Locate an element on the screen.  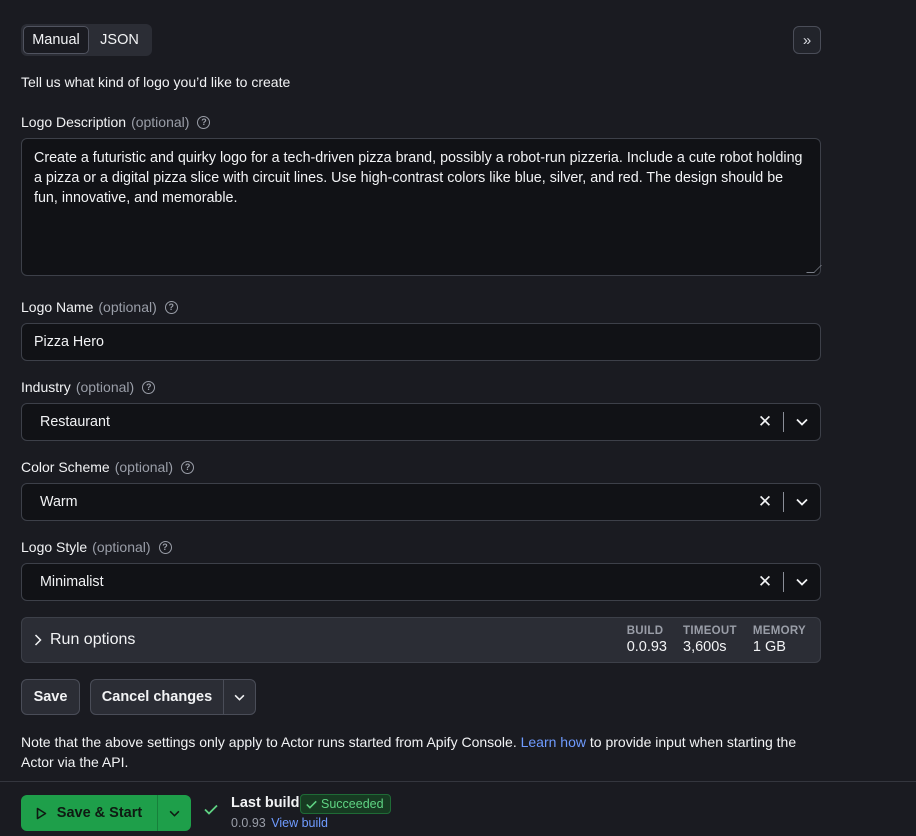
industry-label-text: Industry is located at coordinates (46, 387).